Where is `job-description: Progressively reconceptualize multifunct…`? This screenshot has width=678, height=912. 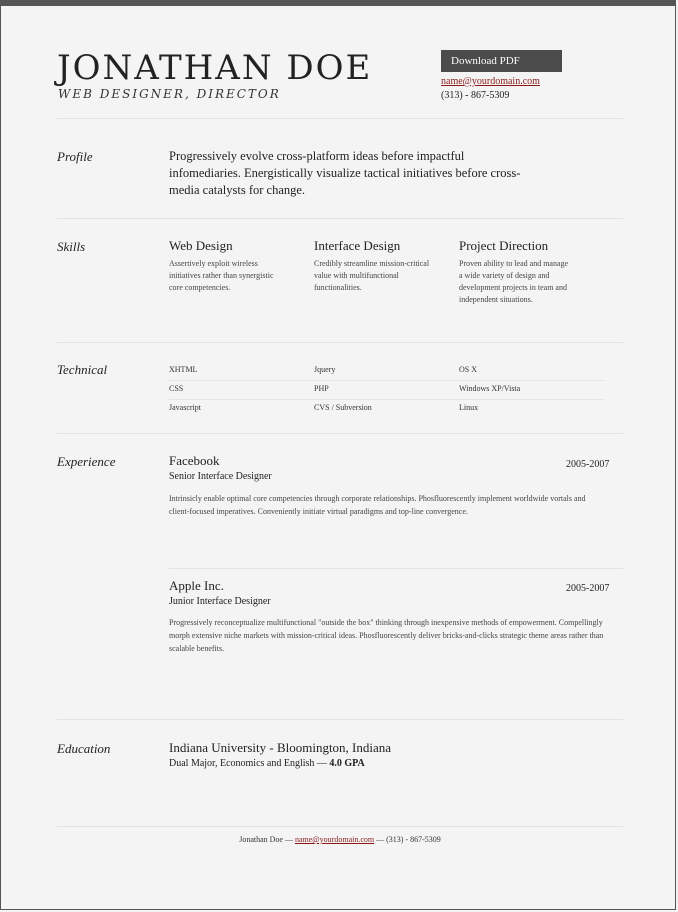 job-description: Progressively reconceptualize multifunct… is located at coordinates (386, 635).